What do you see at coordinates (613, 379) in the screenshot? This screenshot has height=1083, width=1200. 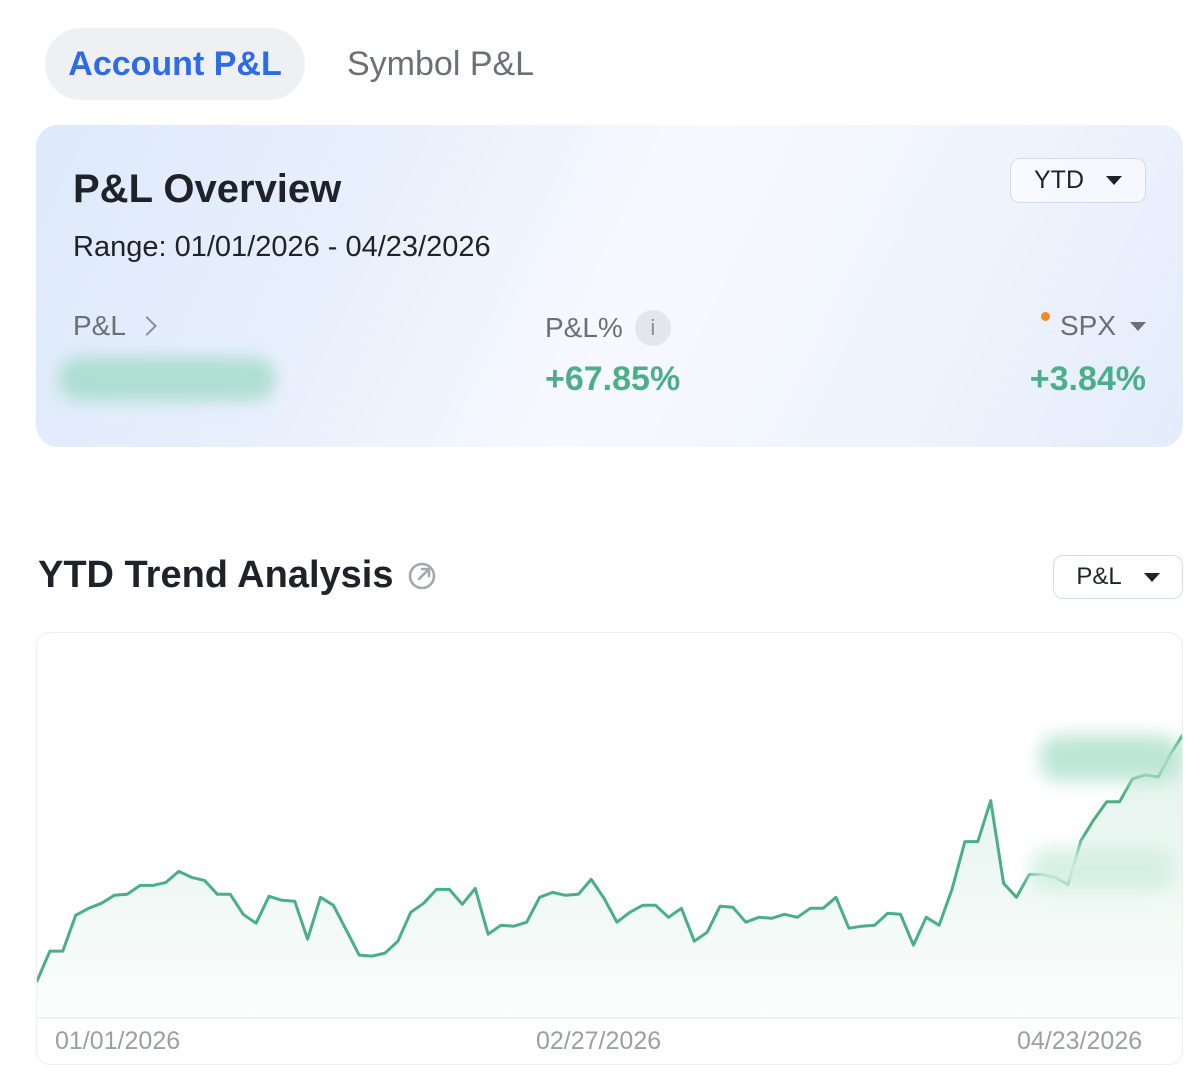 I see `pl-percent-value: +67.85%` at bounding box center [613, 379].